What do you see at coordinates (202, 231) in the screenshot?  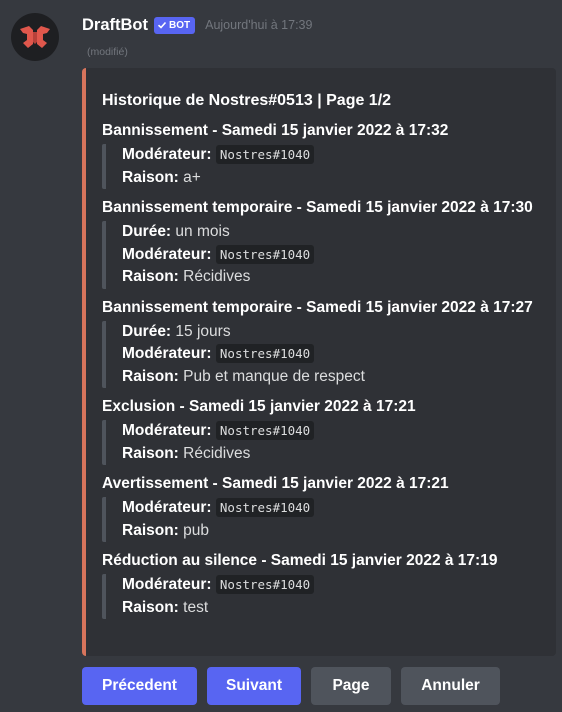 I see `duration-value: un mois` at bounding box center [202, 231].